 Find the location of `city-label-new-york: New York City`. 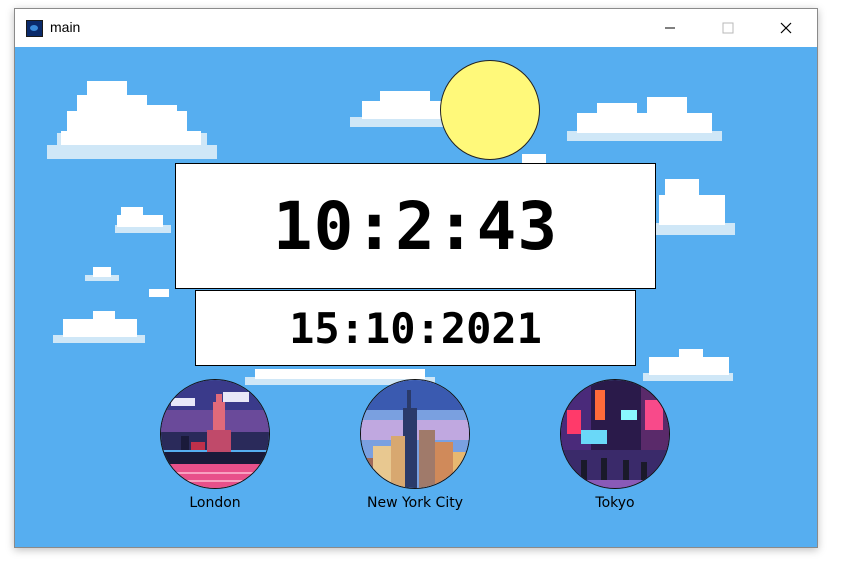

city-label-new-york: New York City is located at coordinates (415, 503).